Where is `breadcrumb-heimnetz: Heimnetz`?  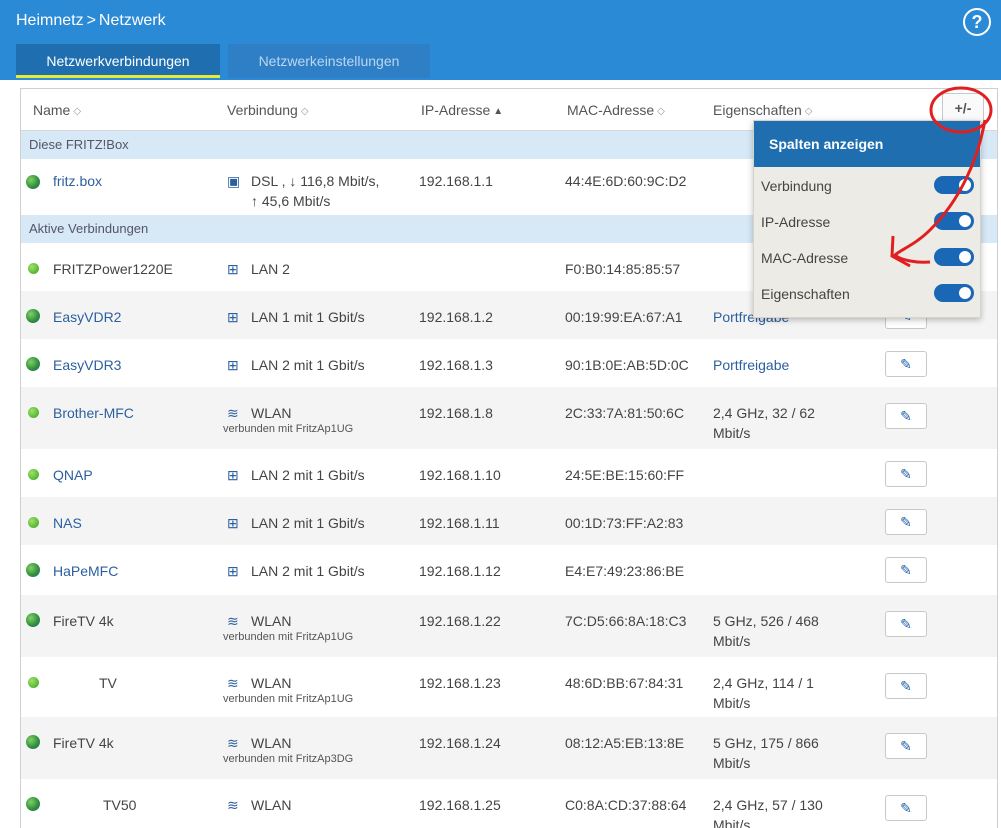 breadcrumb-heimnetz: Heimnetz is located at coordinates (50, 21).